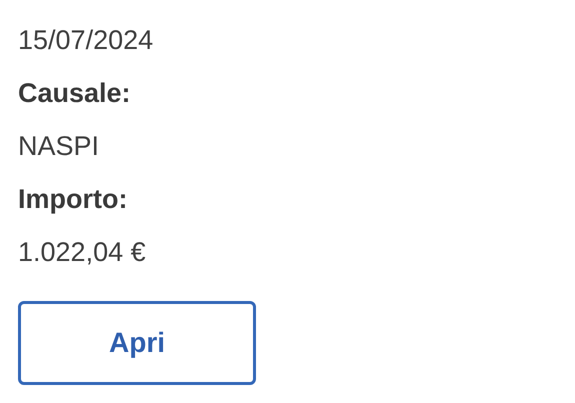  I want to click on field-label: Causale:, so click(74, 93).